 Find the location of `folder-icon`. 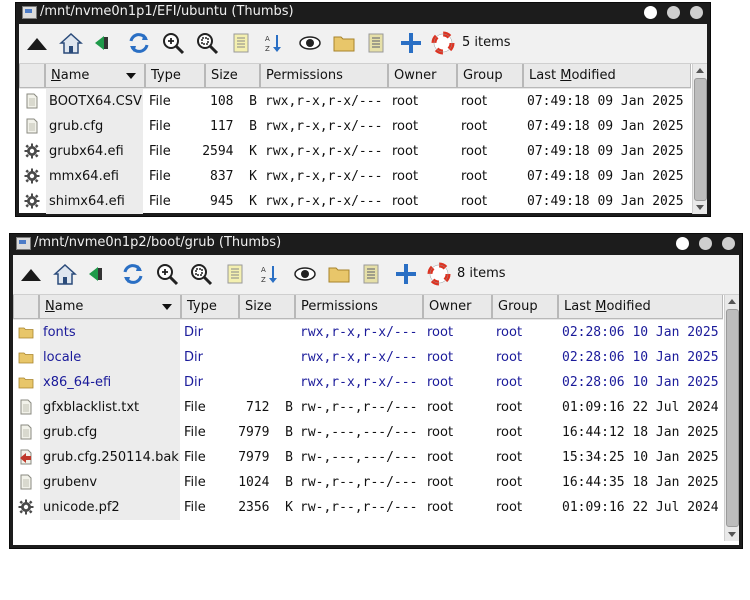

folder-icon is located at coordinates (339, 275).